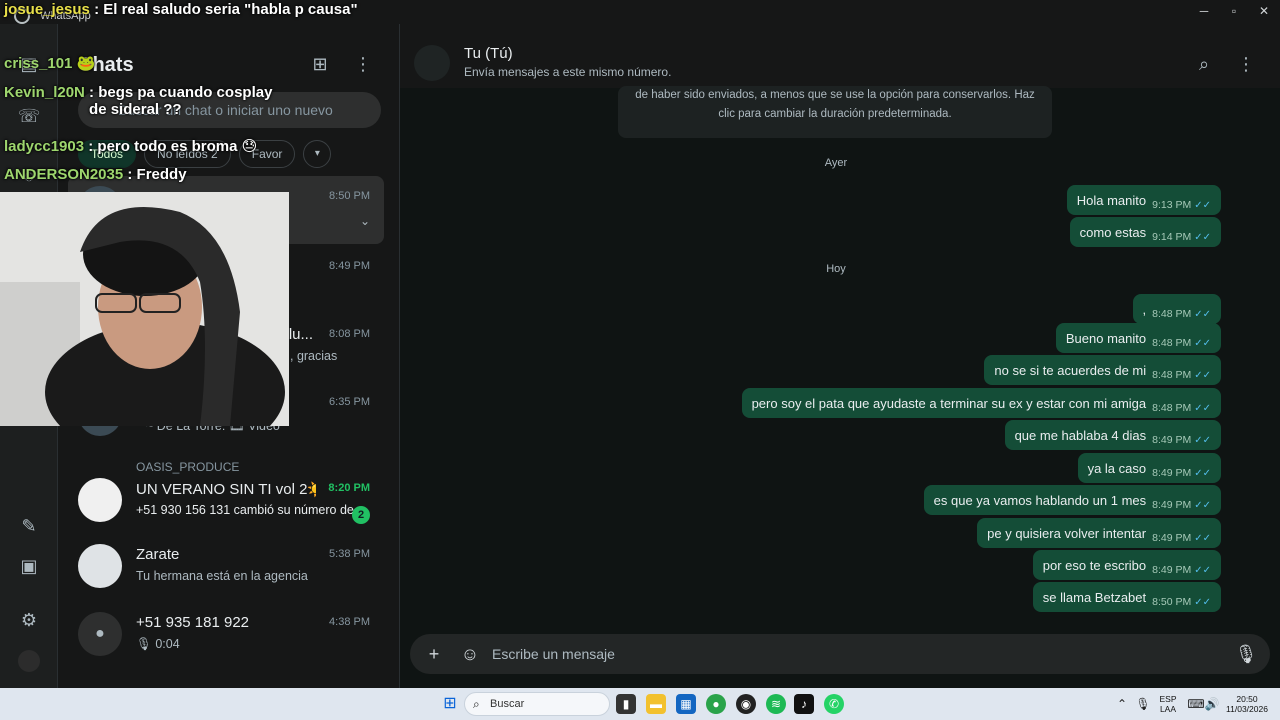  I want to click on stream-chat-message: criss_101 🐸, so click(49, 63).